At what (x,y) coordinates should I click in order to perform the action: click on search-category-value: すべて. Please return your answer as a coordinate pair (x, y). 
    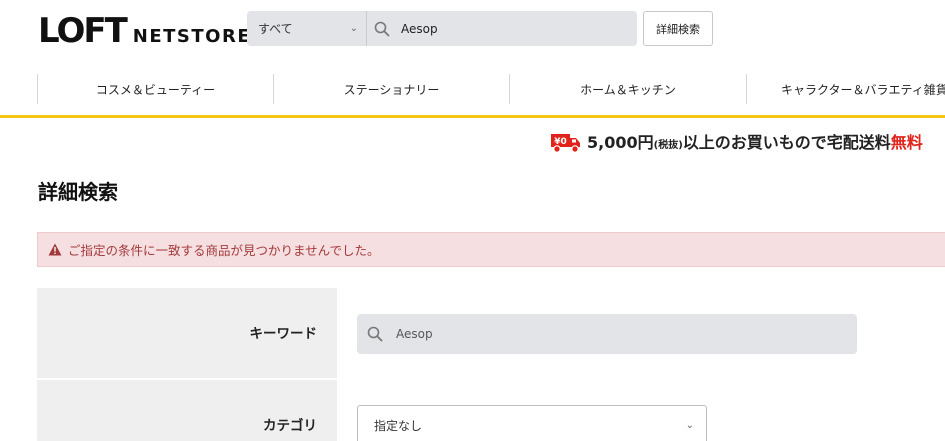
    Looking at the image, I should click on (275, 29).